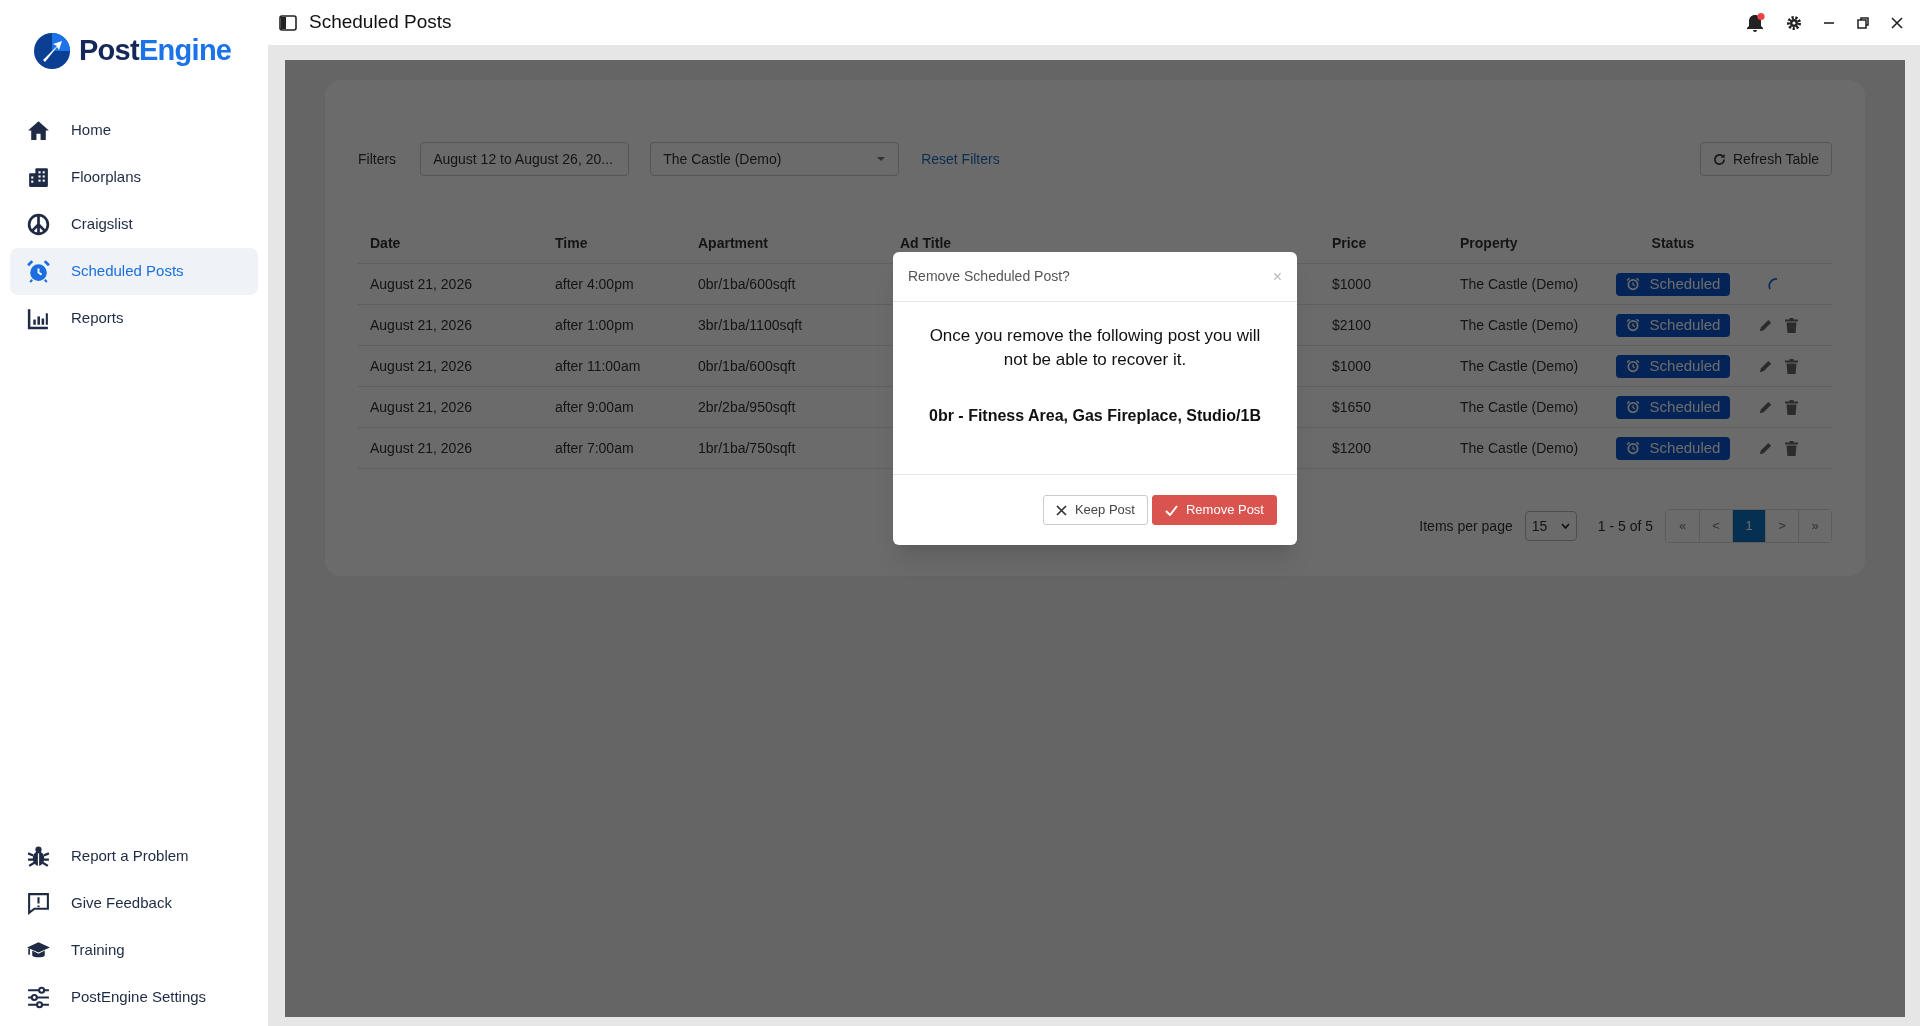 The image size is (1920, 1026). I want to click on sidebar-item: PostEngine Settings, so click(134, 997).